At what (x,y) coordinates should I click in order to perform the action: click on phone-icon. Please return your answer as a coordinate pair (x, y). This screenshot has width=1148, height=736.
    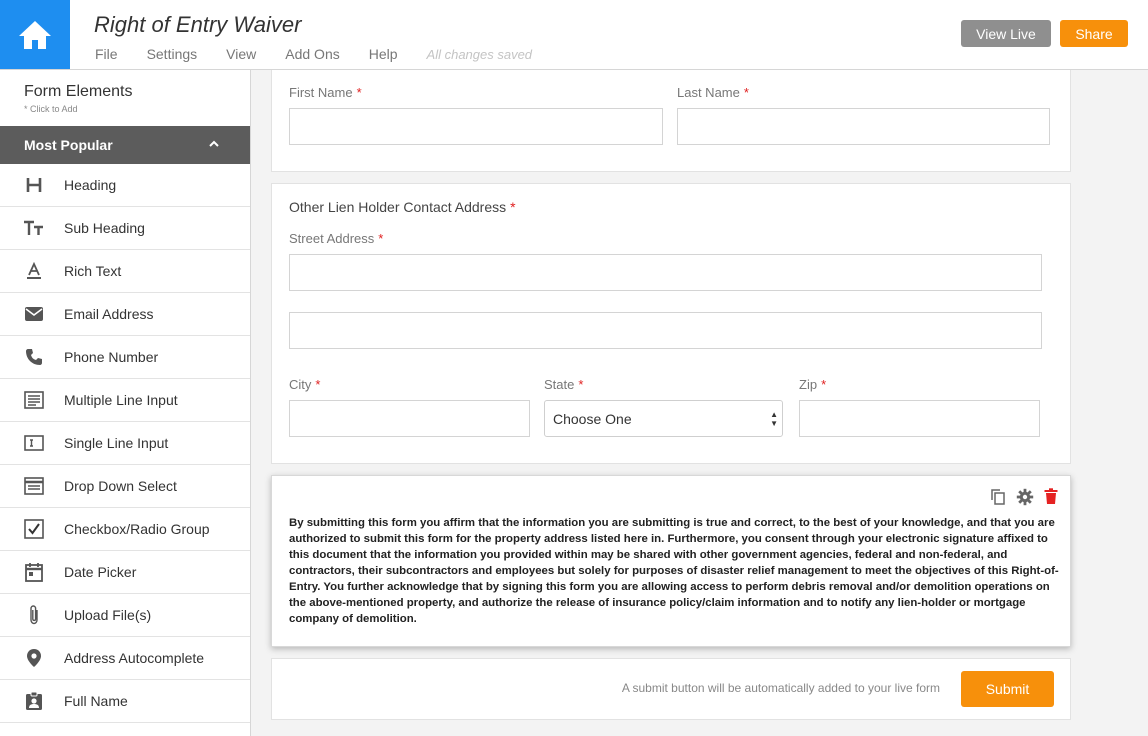
    Looking at the image, I should click on (34, 357).